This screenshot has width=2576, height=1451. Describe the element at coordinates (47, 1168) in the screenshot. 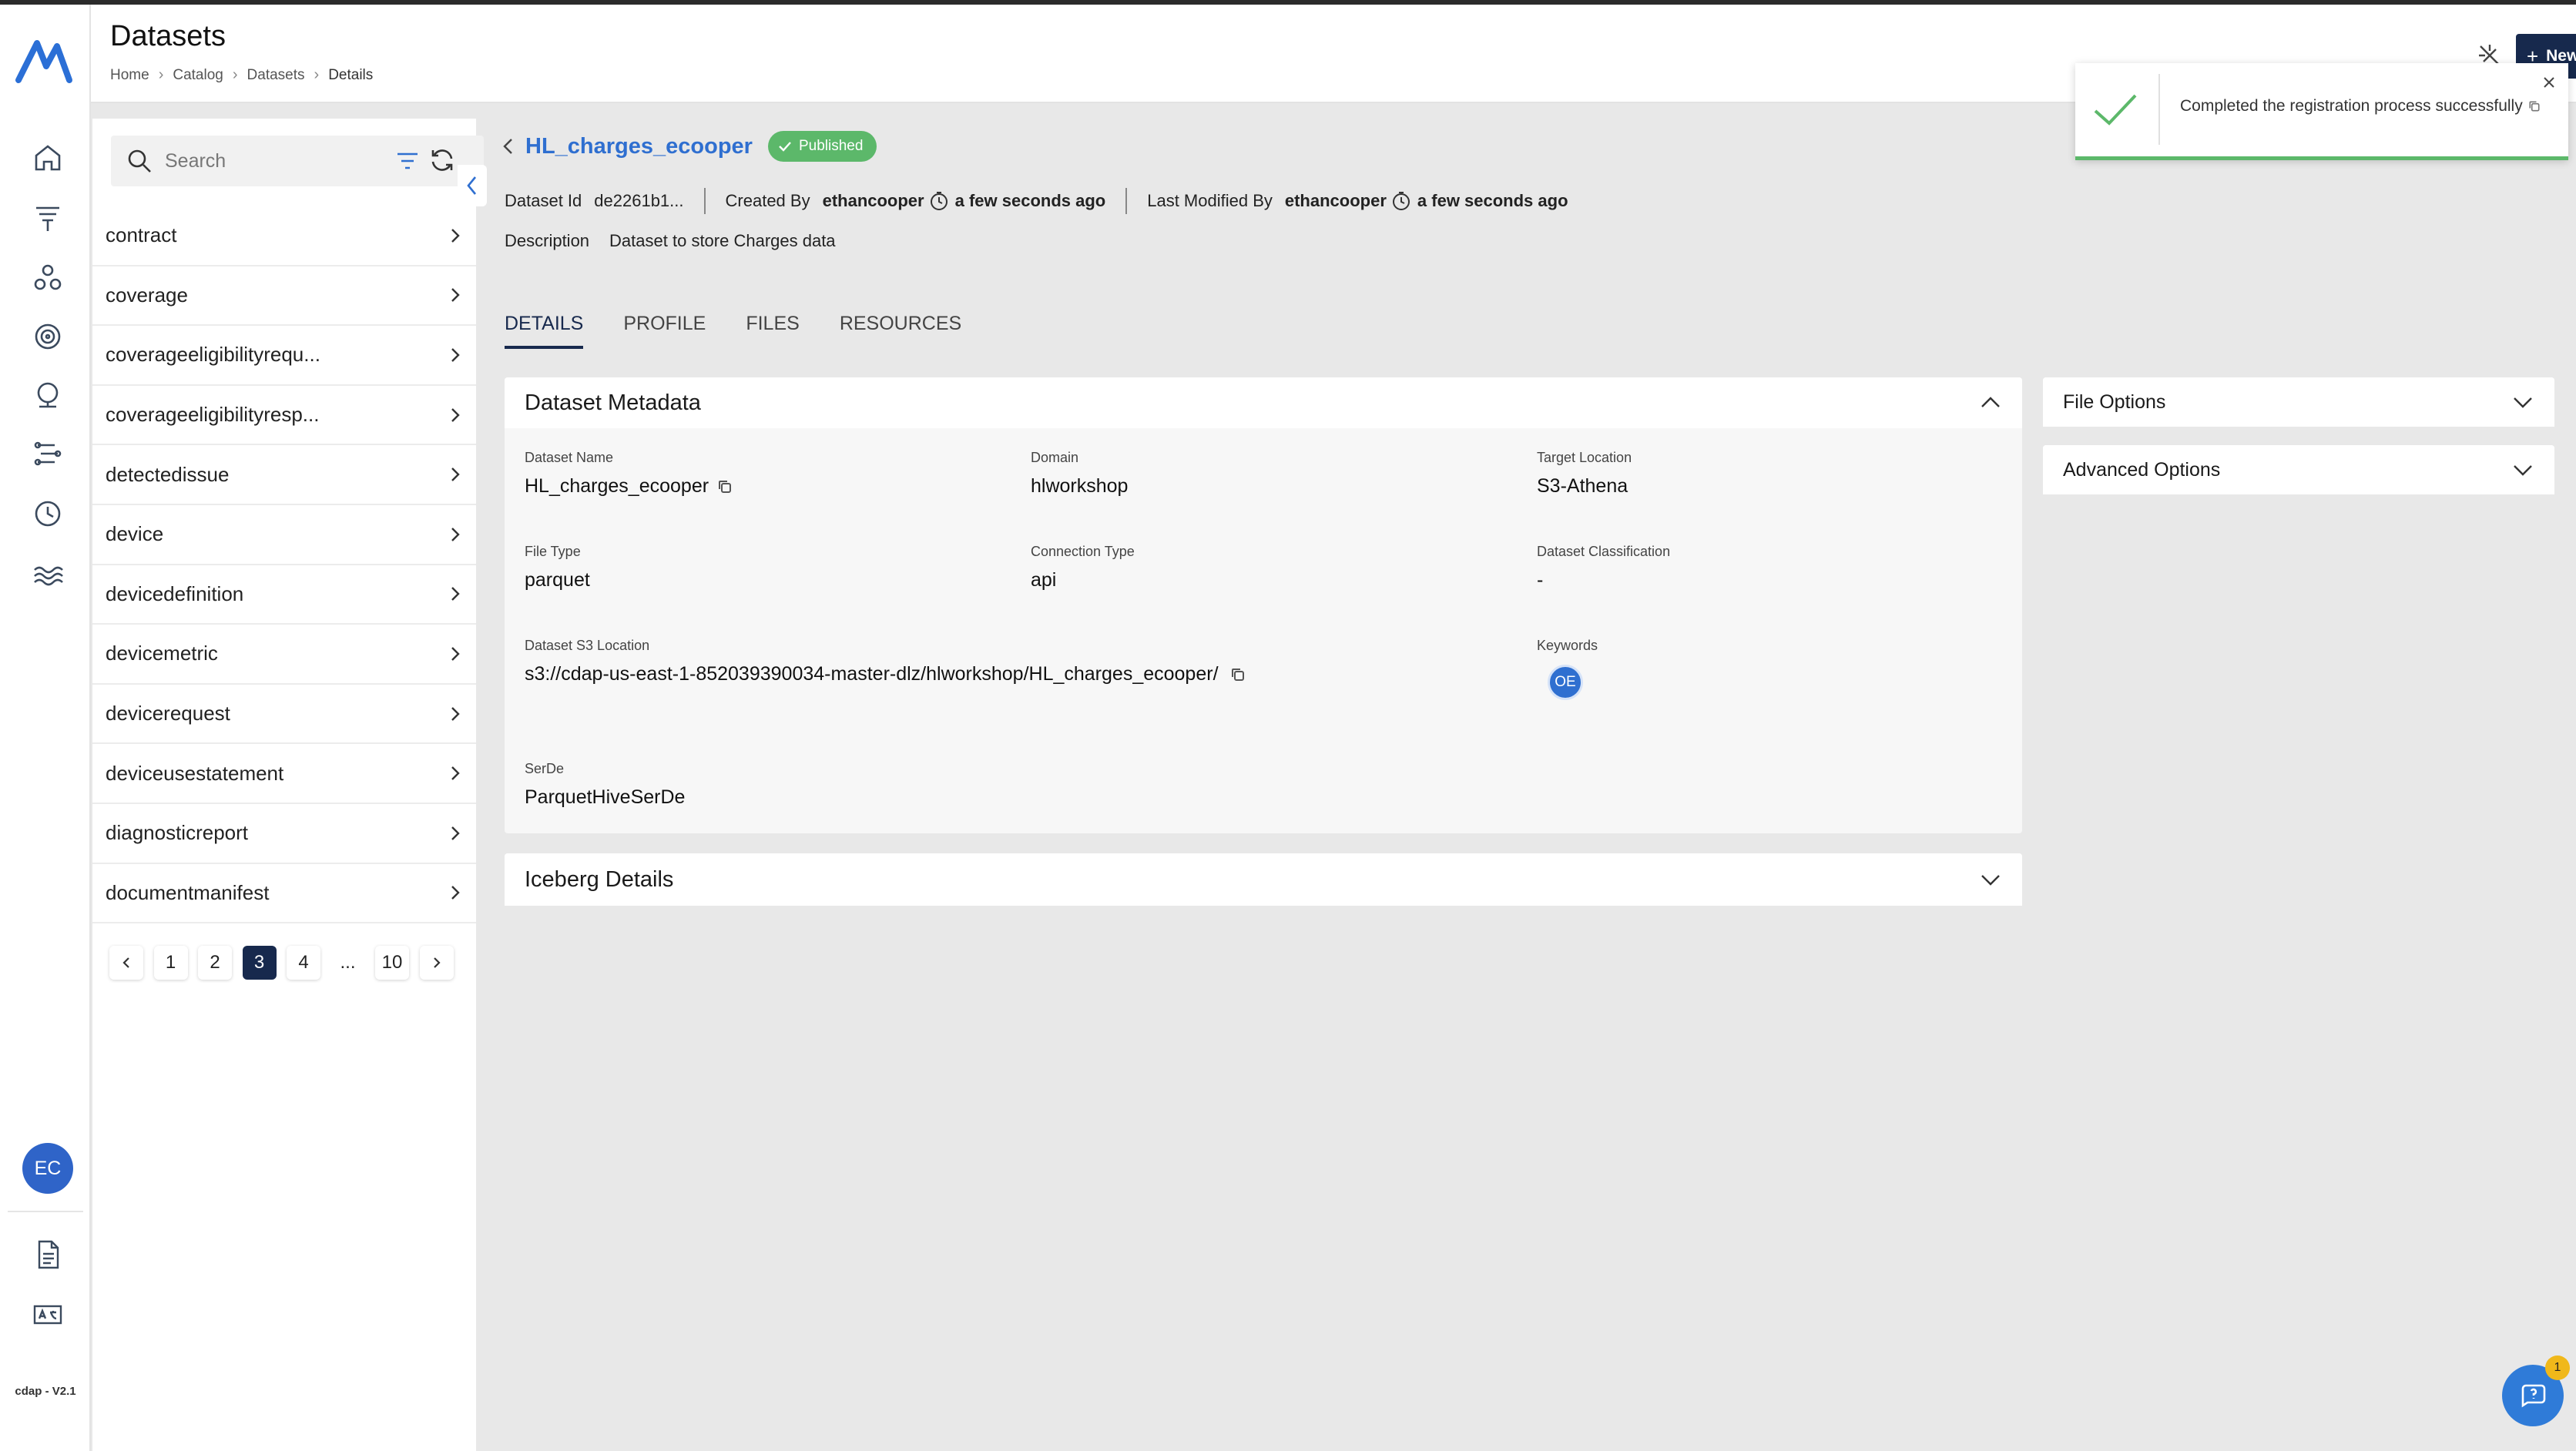

I see `user-avatar: EC` at that location.